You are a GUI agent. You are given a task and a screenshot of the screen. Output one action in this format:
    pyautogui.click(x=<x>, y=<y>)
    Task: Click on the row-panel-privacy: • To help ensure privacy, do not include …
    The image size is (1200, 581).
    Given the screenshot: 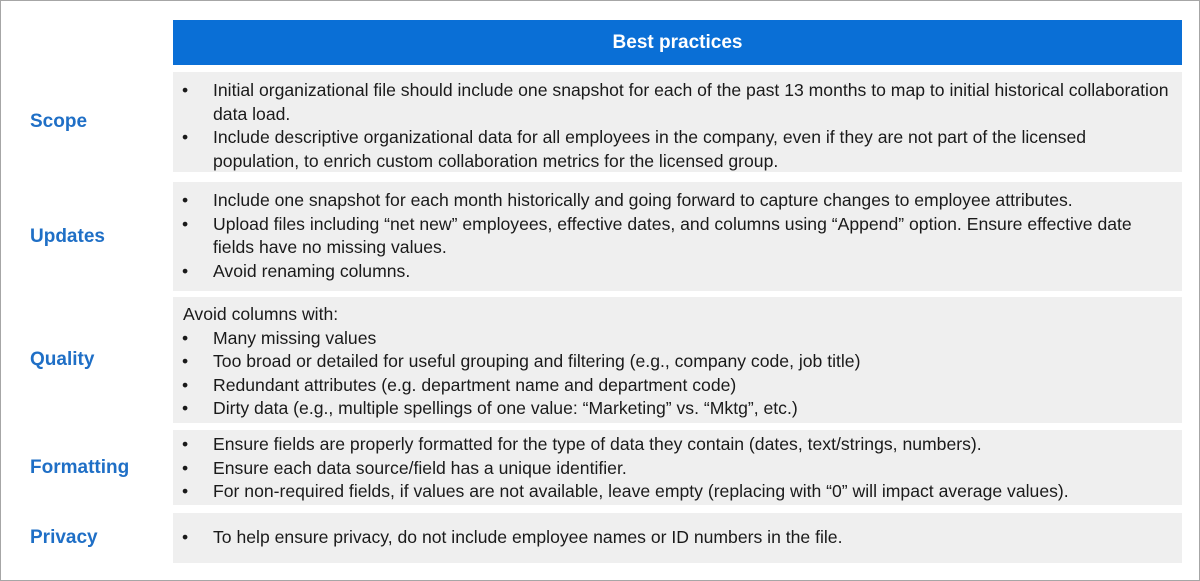 What is the action you would take?
    pyautogui.click(x=677, y=538)
    